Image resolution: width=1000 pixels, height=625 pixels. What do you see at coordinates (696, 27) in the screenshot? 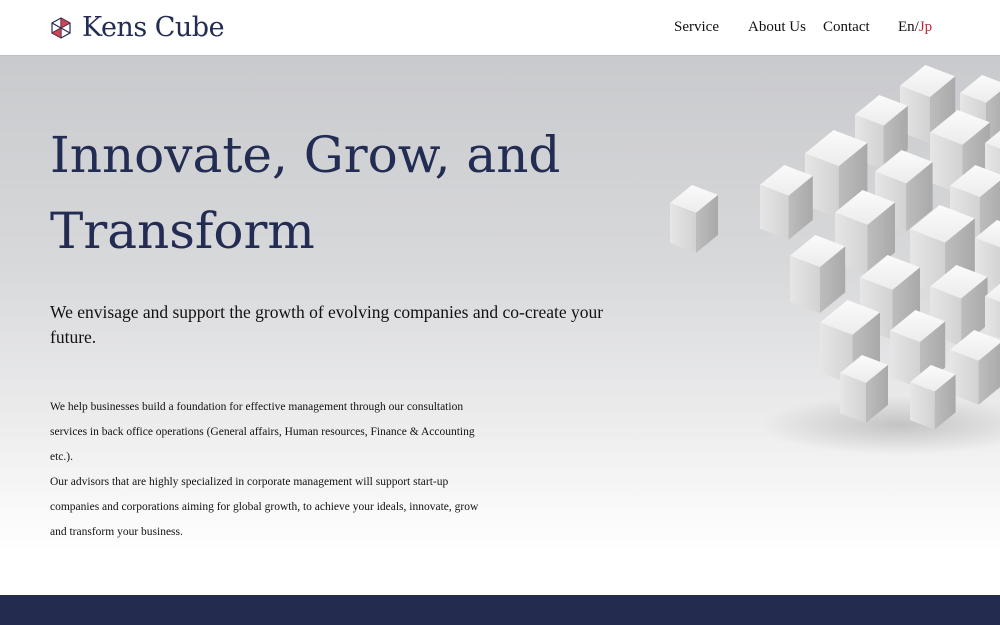
I see `nav-service: Service` at bounding box center [696, 27].